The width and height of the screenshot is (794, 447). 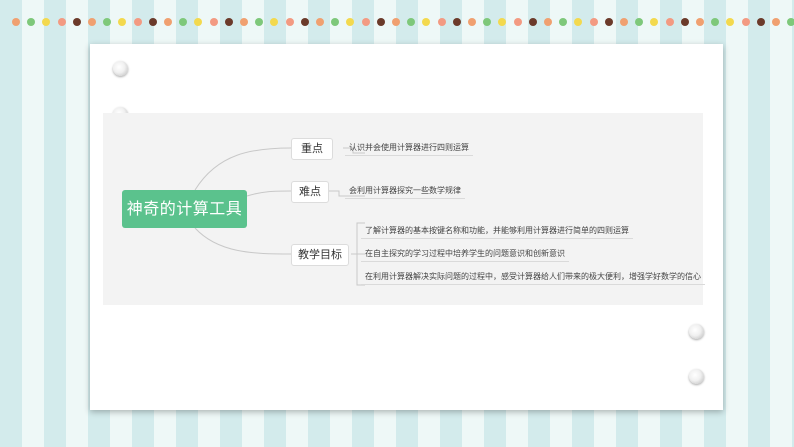 I want to click on leaf-node: 认识并会使用计算器进行四则运算, so click(x=409, y=149).